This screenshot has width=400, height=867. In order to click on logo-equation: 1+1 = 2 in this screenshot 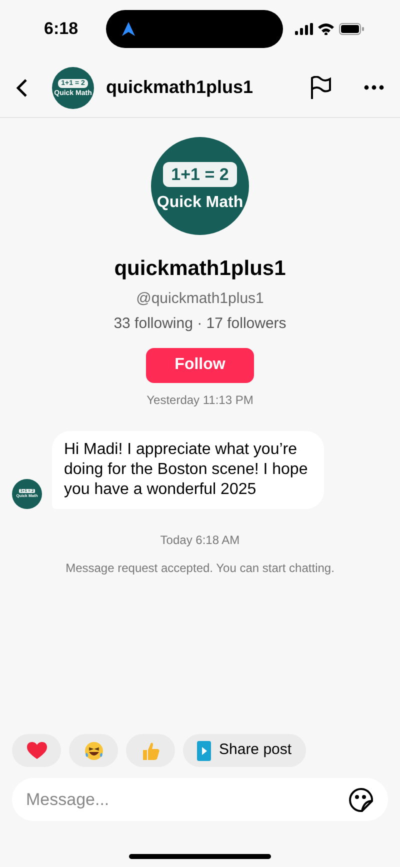, I will do `click(200, 174)`.